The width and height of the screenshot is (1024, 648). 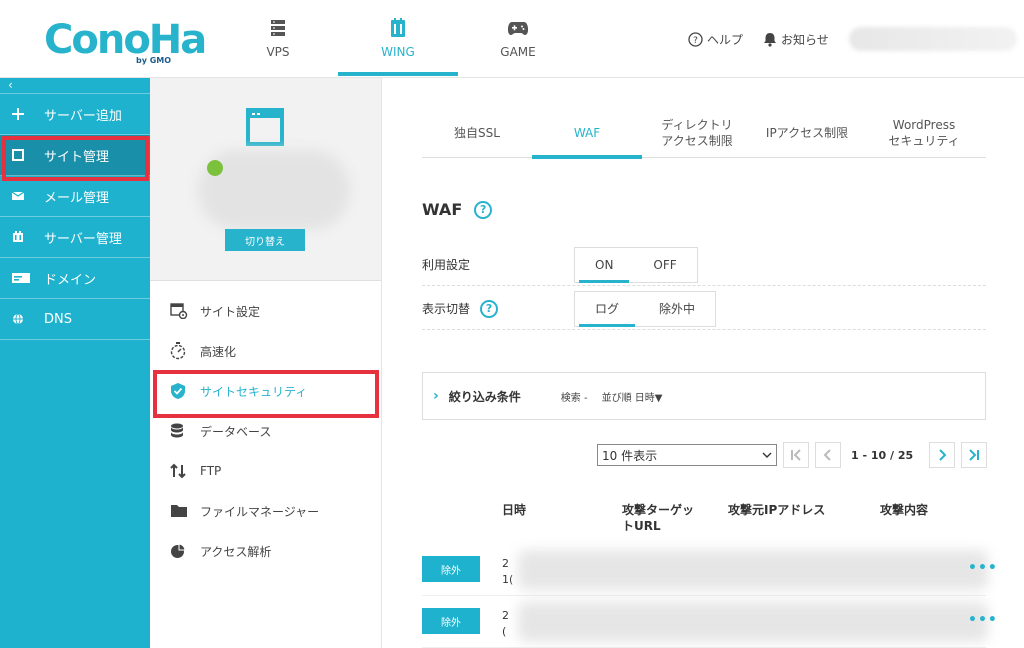 I want to click on usage-toggle: ON OFF, so click(x=636, y=264).